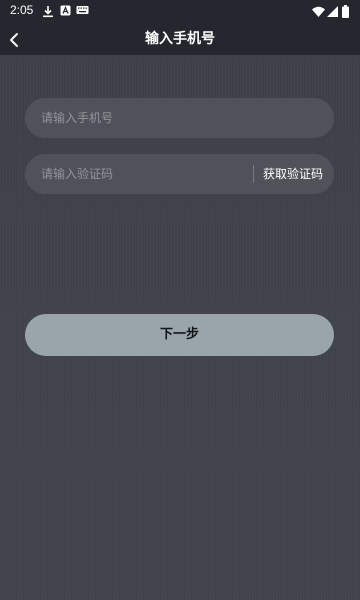  What do you see at coordinates (332, 11) in the screenshot?
I see `cell-signal-icon` at bounding box center [332, 11].